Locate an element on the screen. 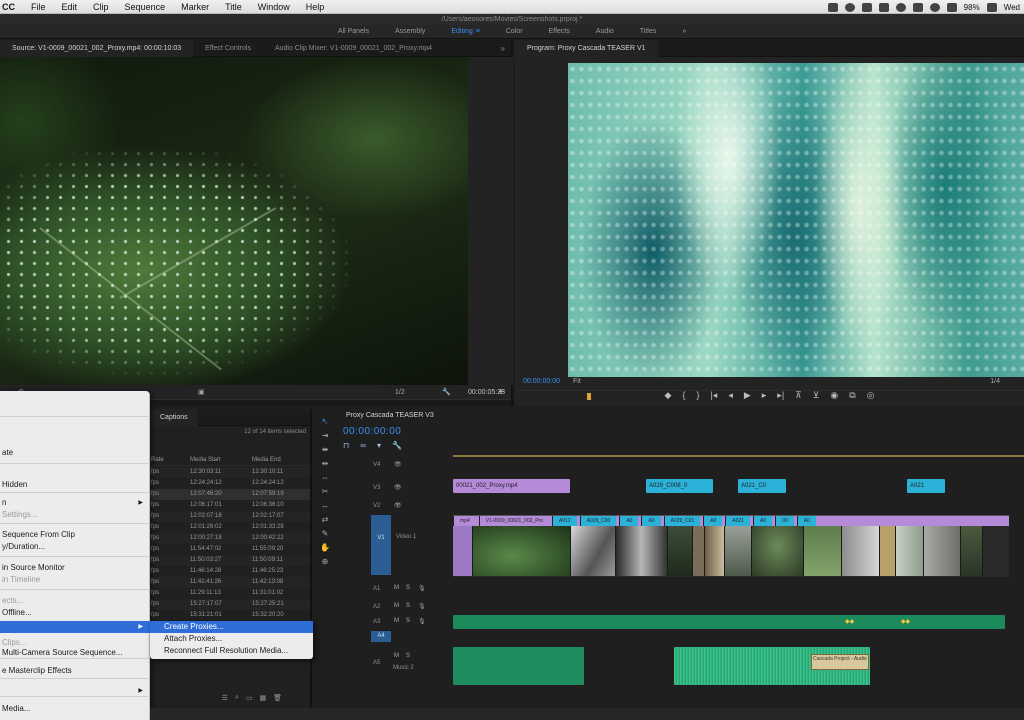  col-media-start: Media Start is located at coordinates (221, 460).